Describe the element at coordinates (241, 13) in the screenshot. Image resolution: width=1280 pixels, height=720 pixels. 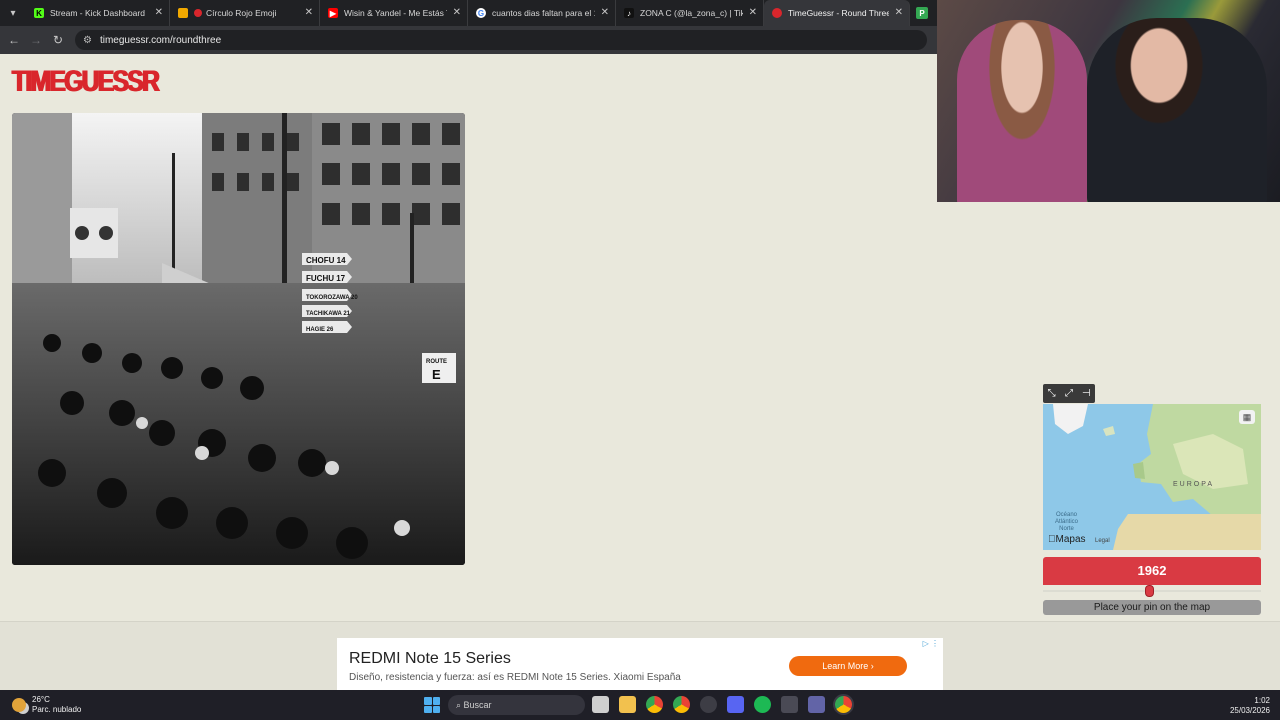
I see `tab-title: Círculo Rojo Emoji` at that location.